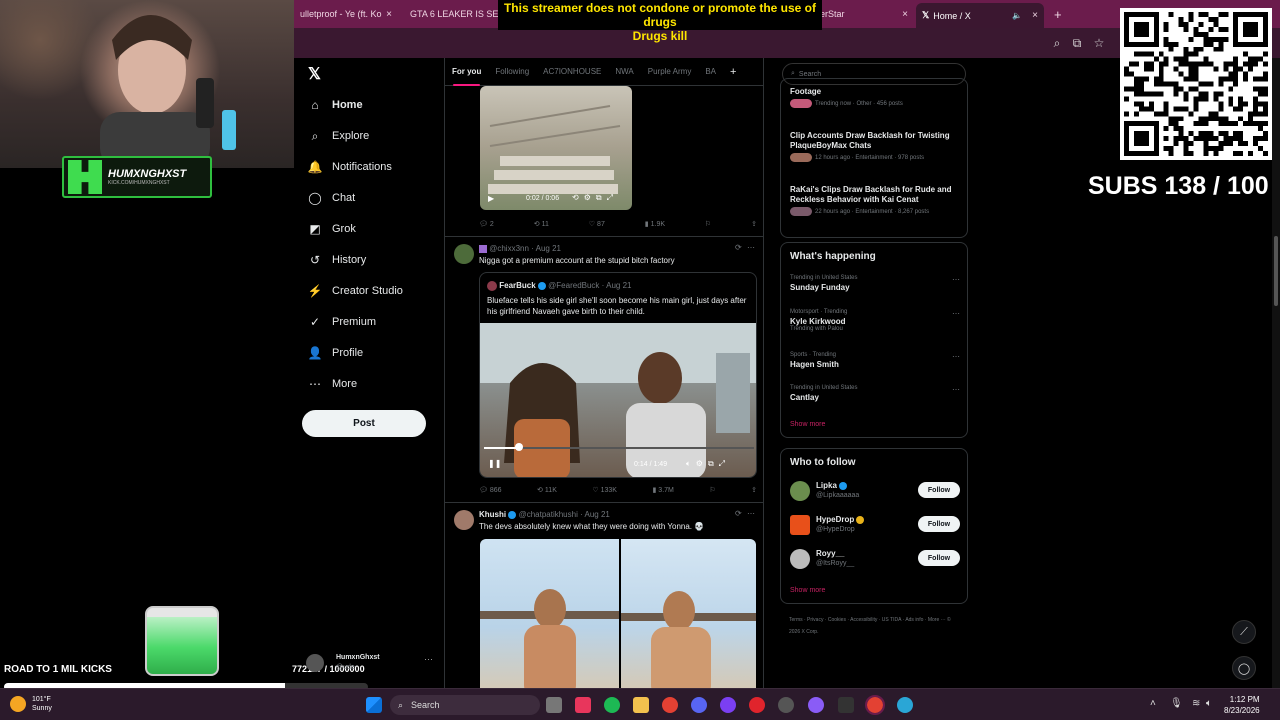 The width and height of the screenshot is (1280, 720). What do you see at coordinates (572, 72) in the screenshot?
I see `tab-ac7ionhouse: AC7IONHOUSE` at bounding box center [572, 72].